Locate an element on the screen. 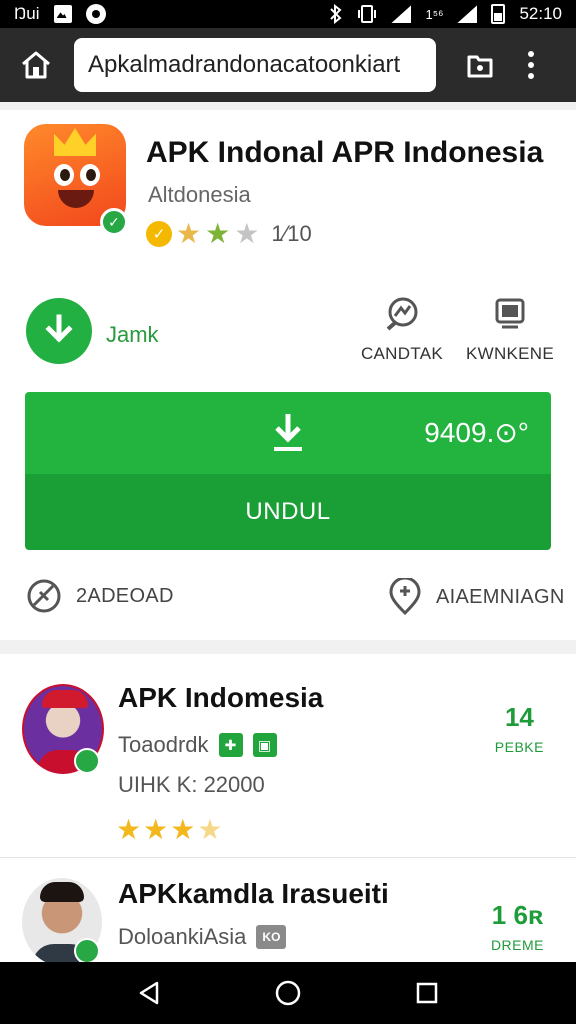 The width and height of the screenshot is (576, 1024). download-circle-button is located at coordinates (59, 331).